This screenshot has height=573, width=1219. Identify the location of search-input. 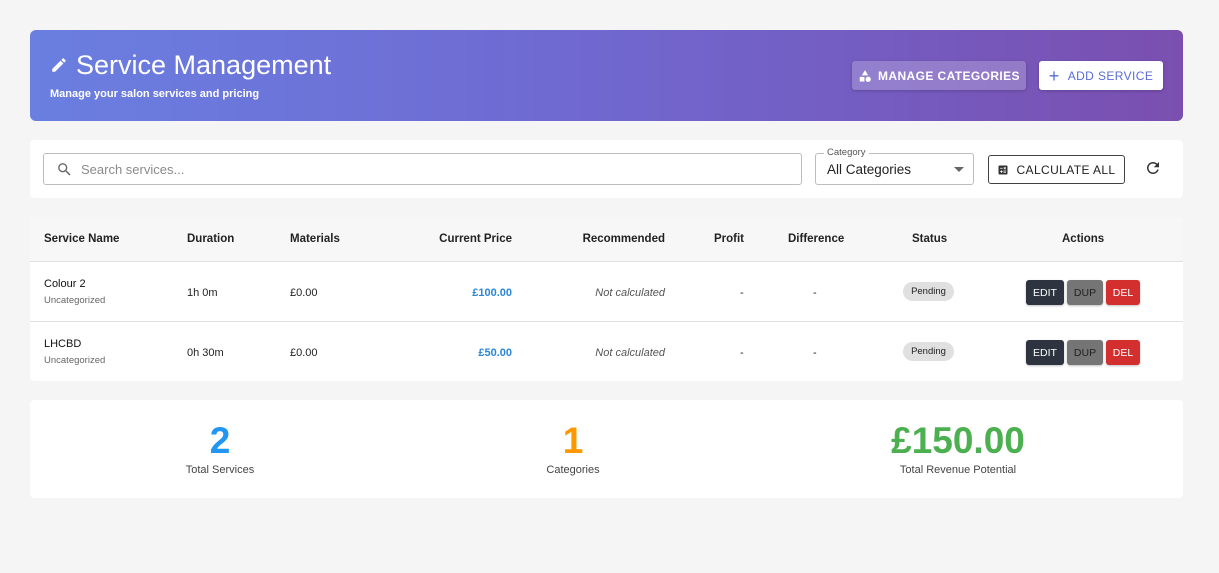
(421, 169).